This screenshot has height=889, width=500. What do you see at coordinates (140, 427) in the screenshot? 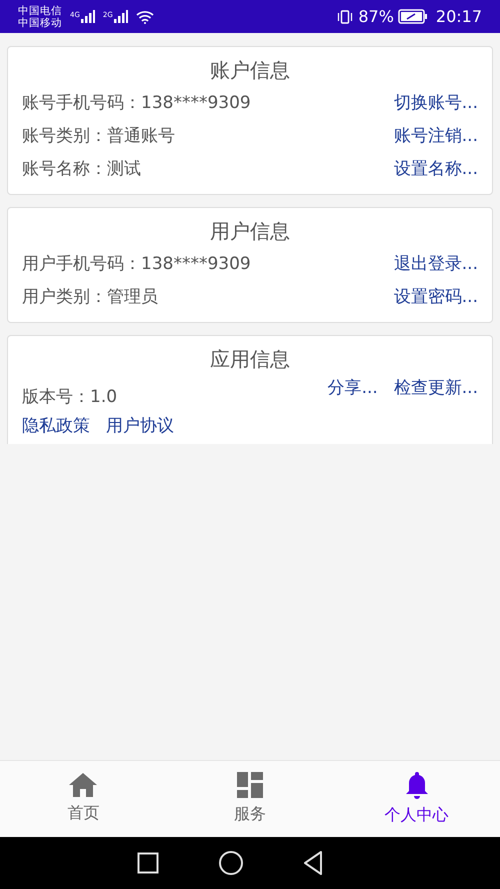
I see `policy-link: 用户协议` at bounding box center [140, 427].